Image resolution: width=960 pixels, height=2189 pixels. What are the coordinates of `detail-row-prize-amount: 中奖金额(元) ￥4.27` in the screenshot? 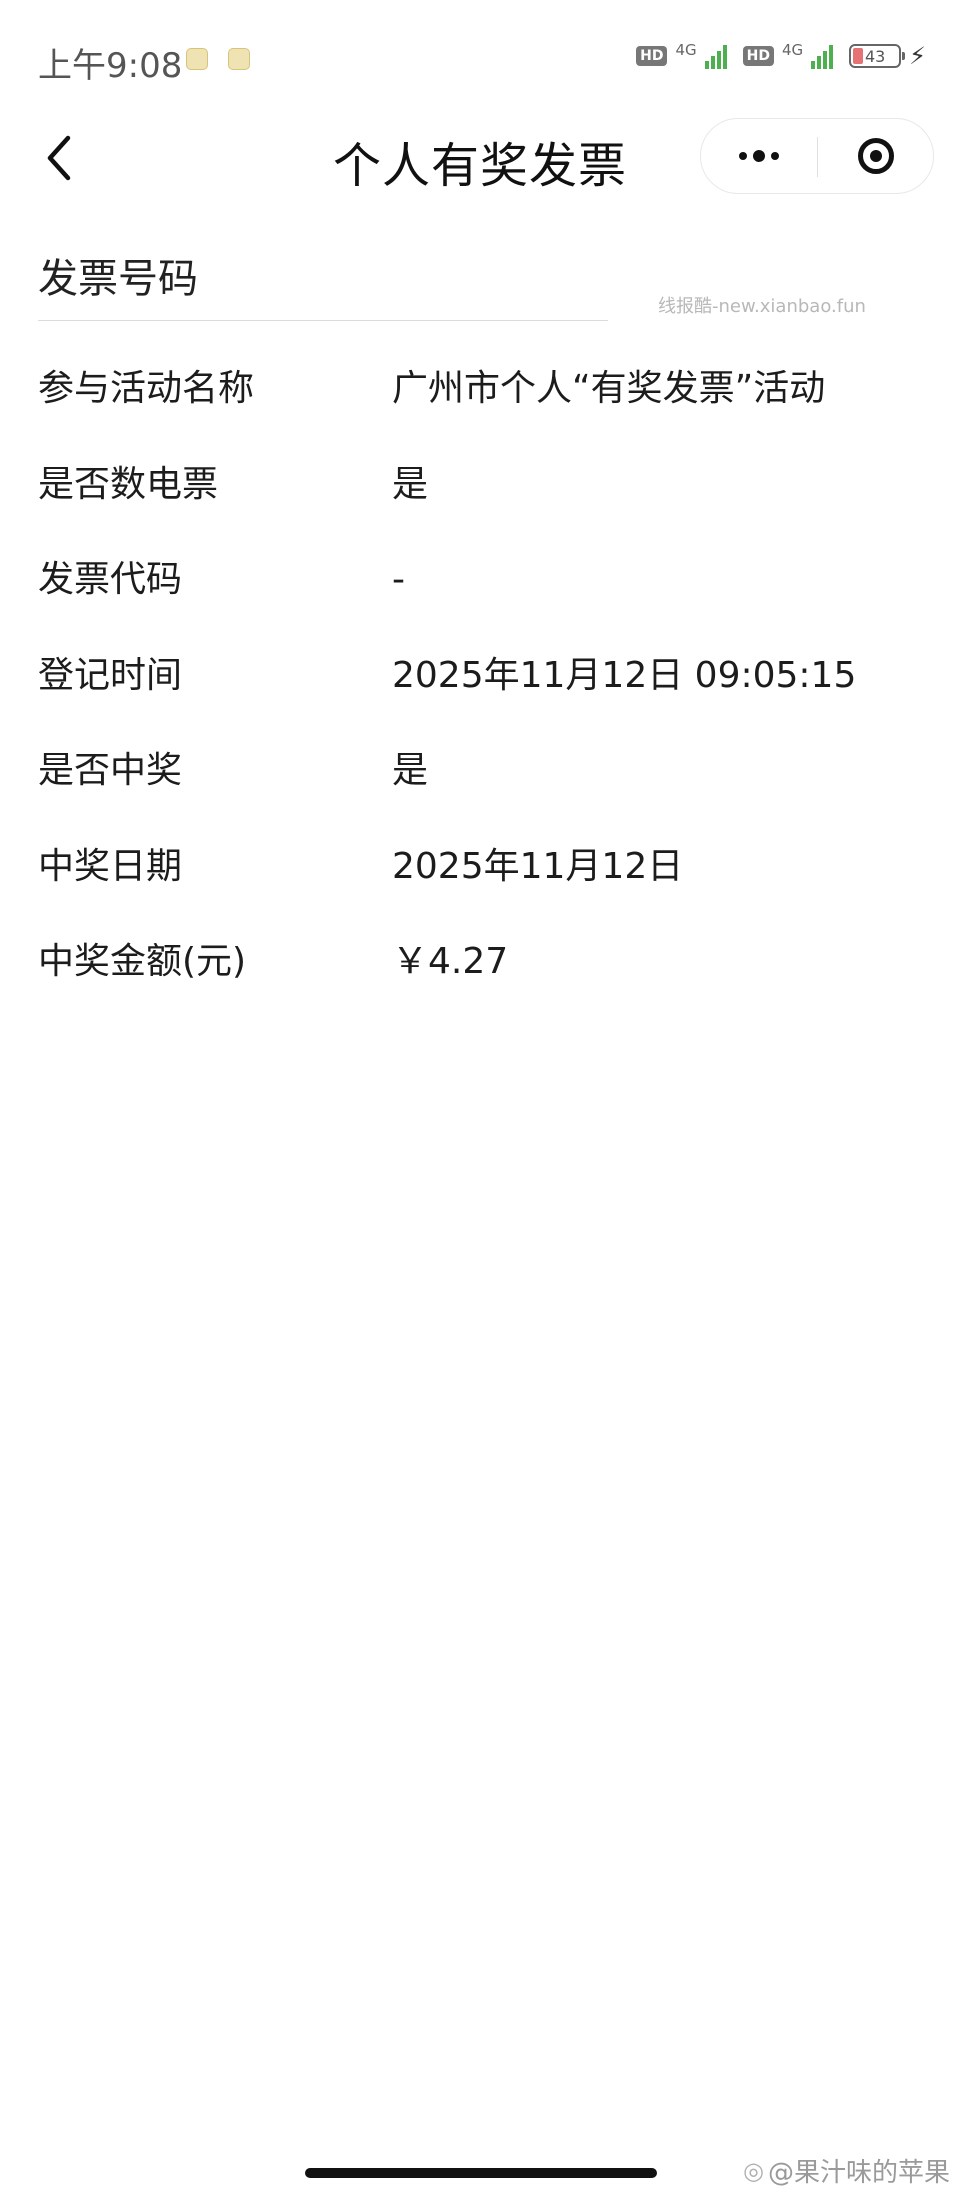 It's located at (488, 981).